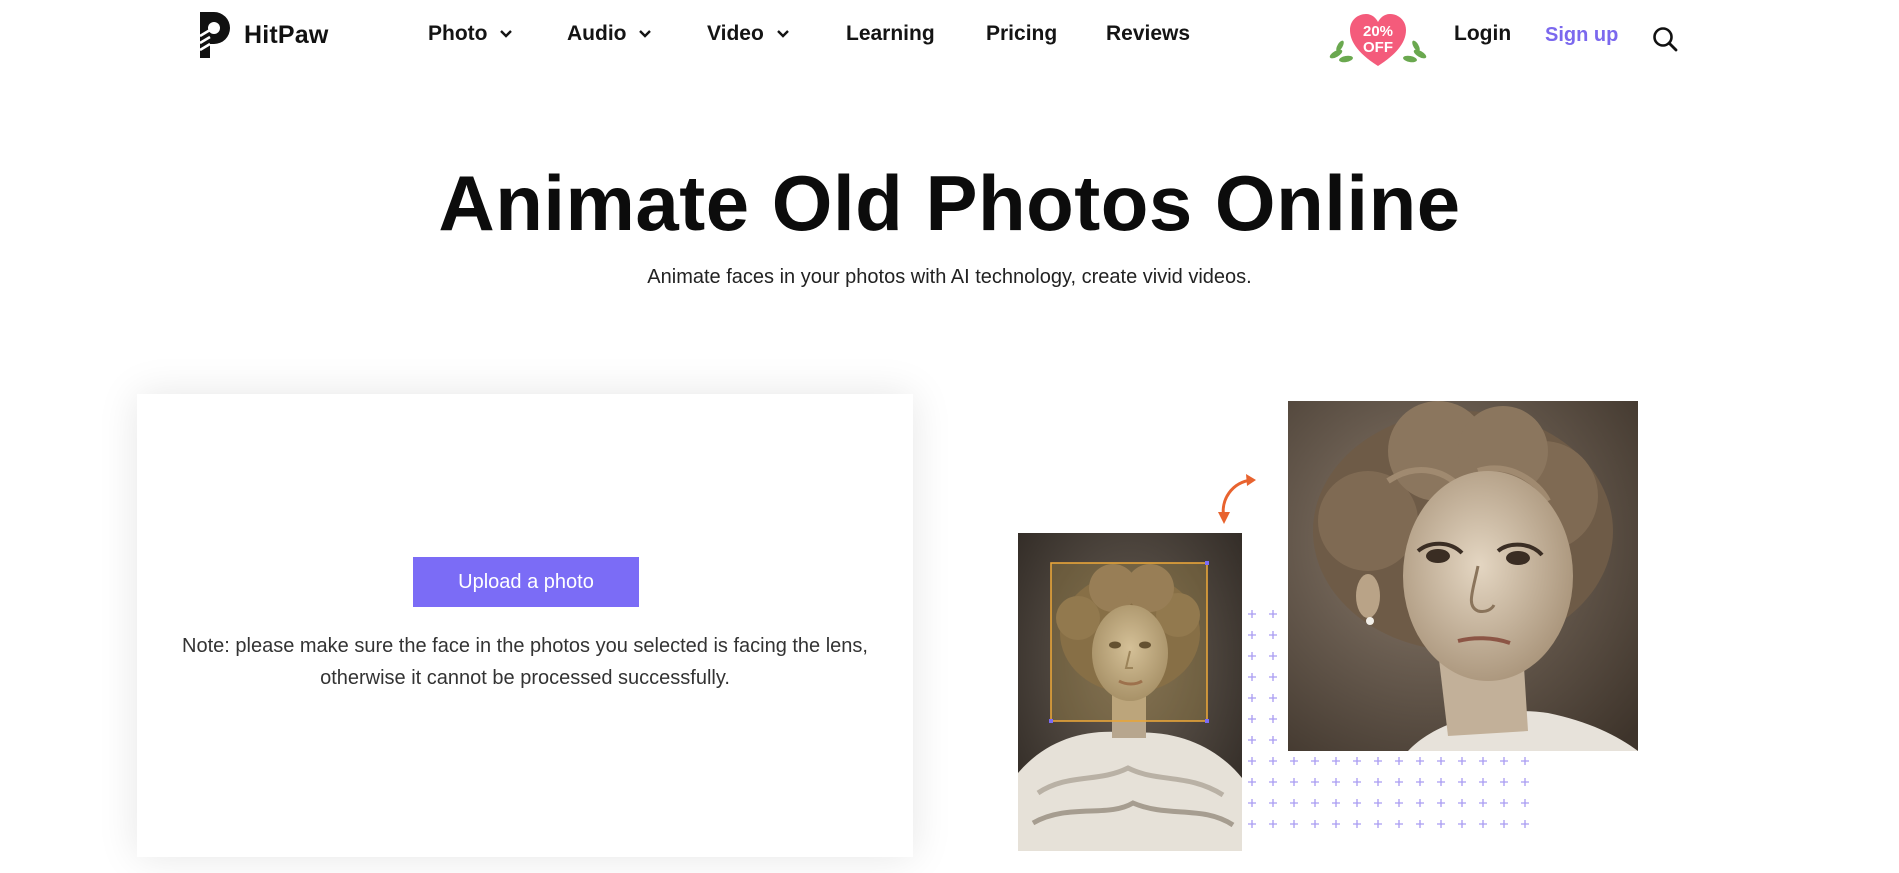 Image resolution: width=1899 pixels, height=873 pixels. I want to click on nav-item-label: Reviews, so click(1148, 33).